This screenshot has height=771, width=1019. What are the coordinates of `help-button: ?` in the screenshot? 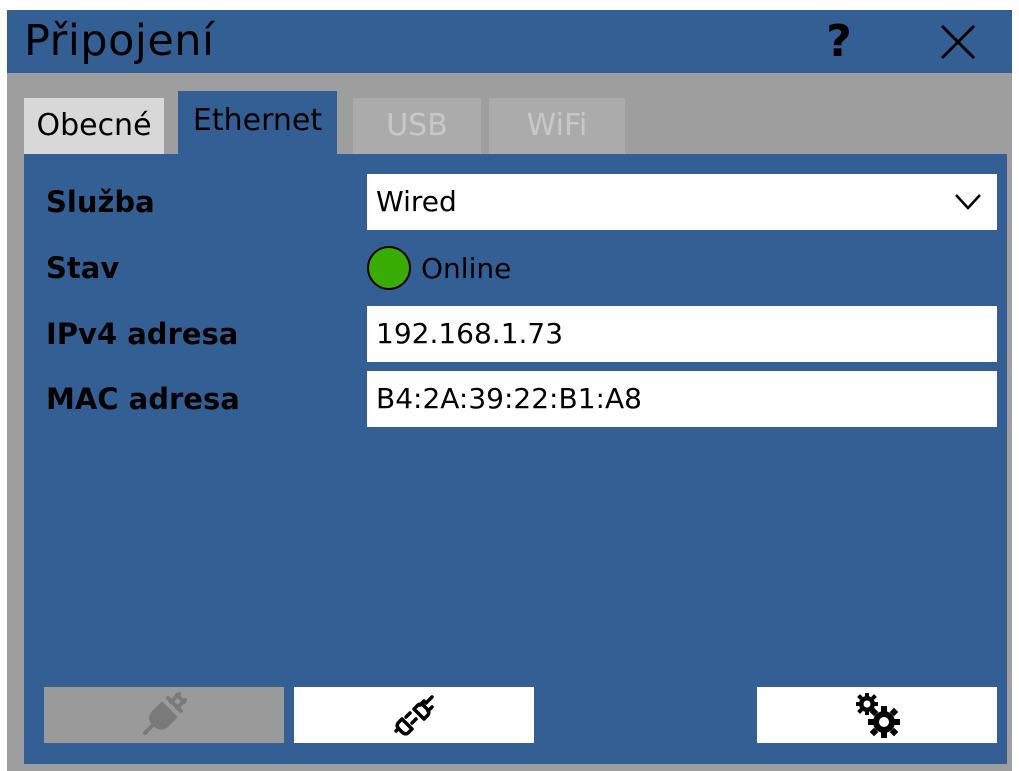 It's located at (839, 42).